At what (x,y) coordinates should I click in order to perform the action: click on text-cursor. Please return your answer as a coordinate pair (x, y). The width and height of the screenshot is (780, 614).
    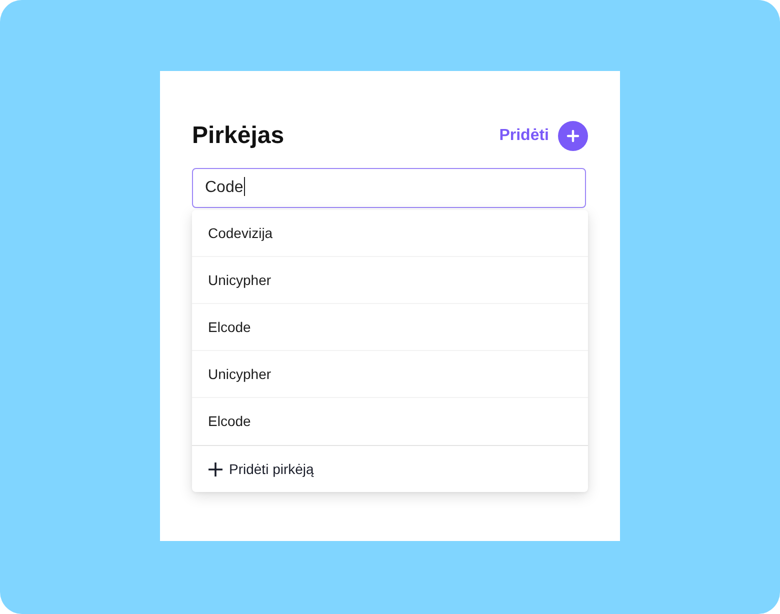
    Looking at the image, I should click on (245, 186).